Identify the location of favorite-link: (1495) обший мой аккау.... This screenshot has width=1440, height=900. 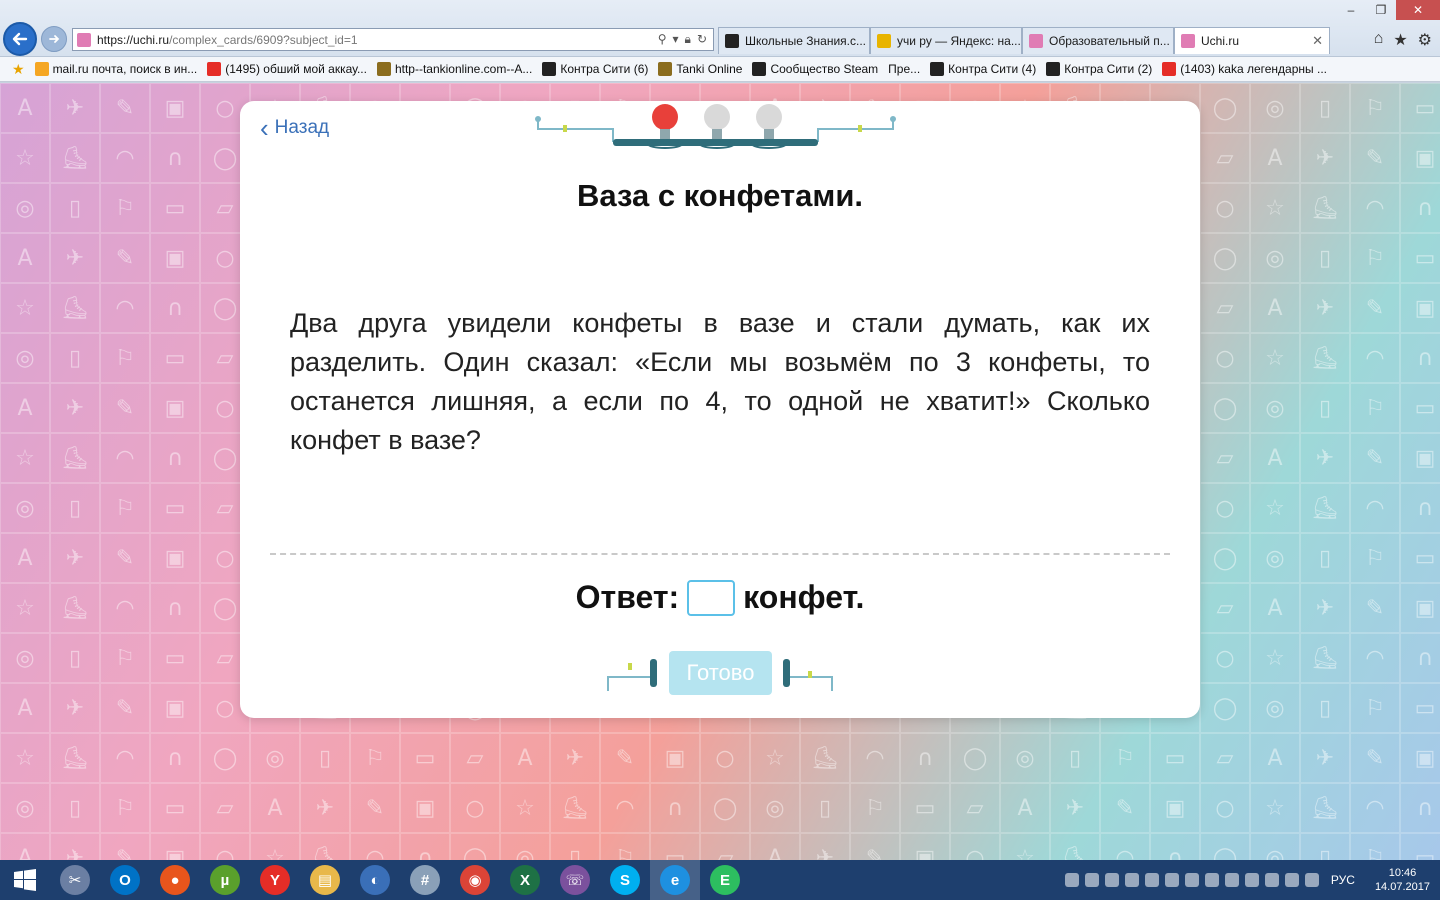
(287, 69).